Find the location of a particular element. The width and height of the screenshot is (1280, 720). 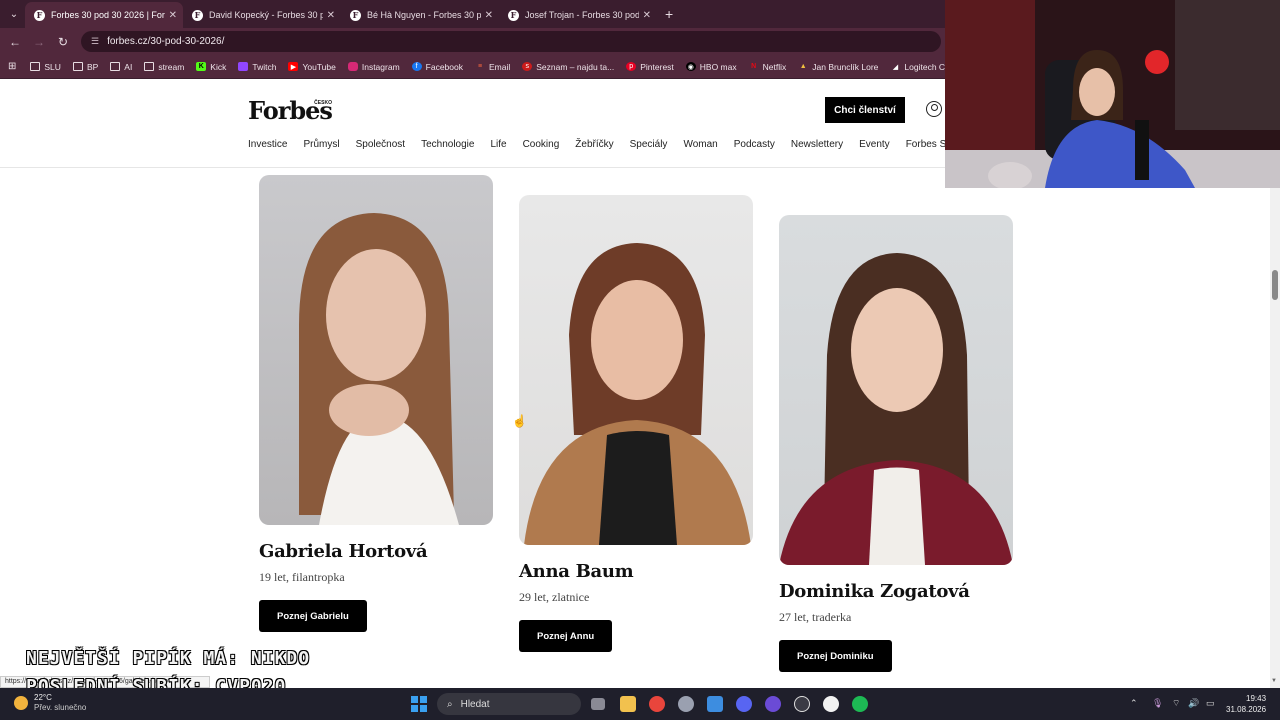

nav-item-zebricky: Žebříčky is located at coordinates (594, 144).